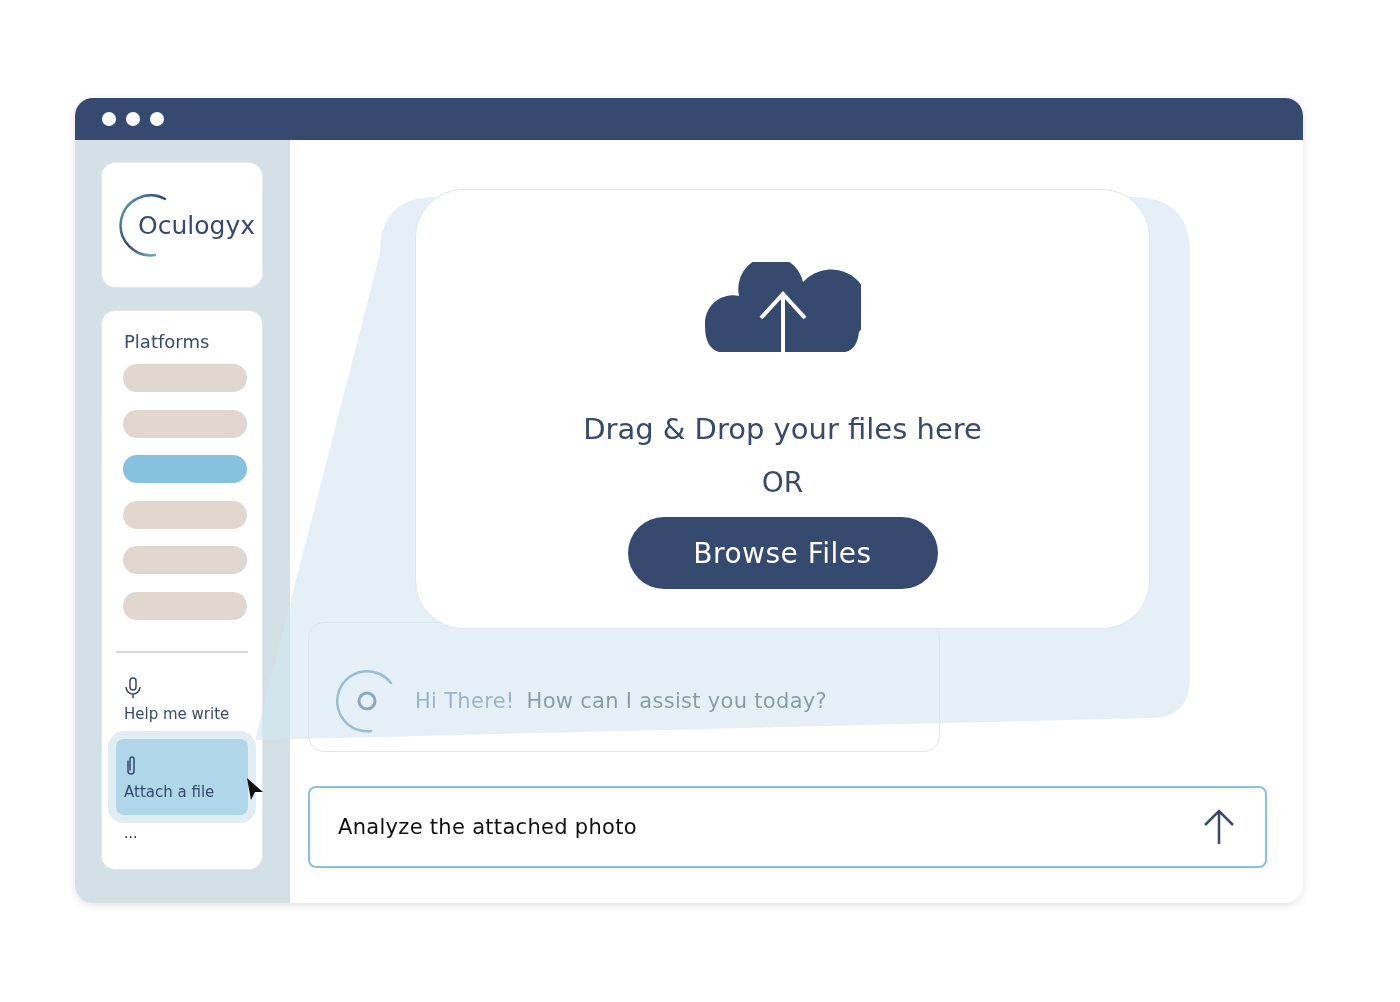  I want to click on separator-label: OR, so click(782, 482).